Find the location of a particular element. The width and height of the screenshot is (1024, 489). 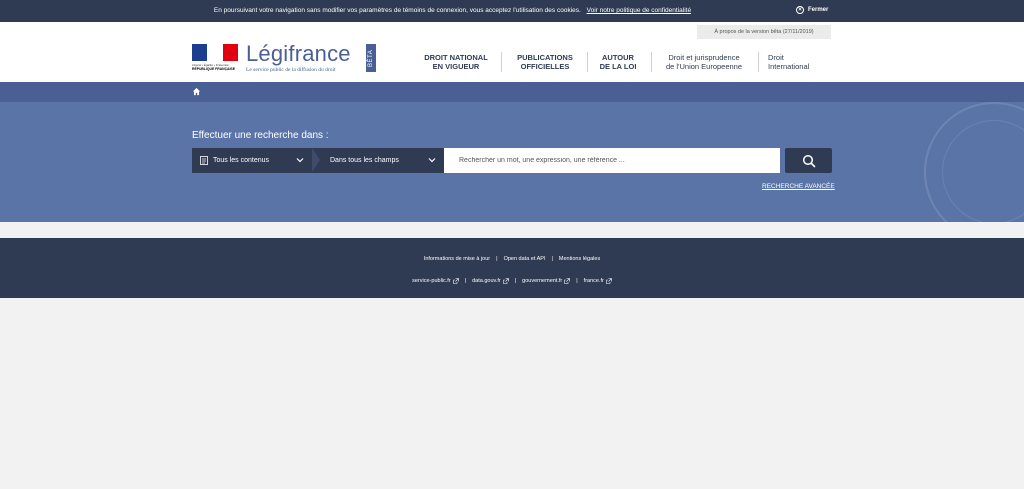

content-scope-select: Tous les contenus is located at coordinates (252, 160).